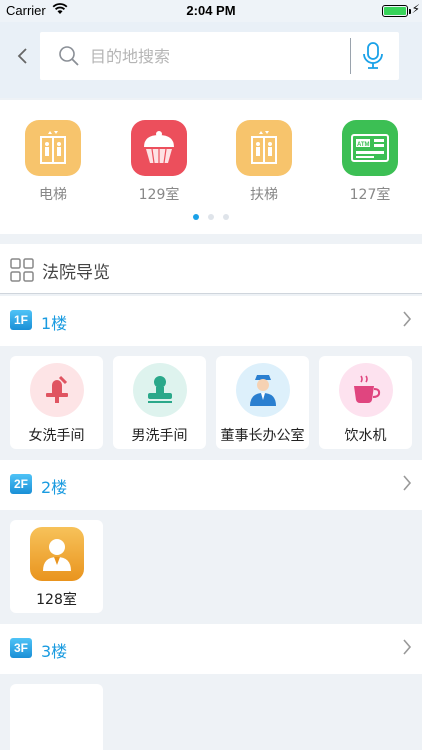  What do you see at coordinates (53, 195) in the screenshot?
I see `quick-item-label: 电梯` at bounding box center [53, 195].